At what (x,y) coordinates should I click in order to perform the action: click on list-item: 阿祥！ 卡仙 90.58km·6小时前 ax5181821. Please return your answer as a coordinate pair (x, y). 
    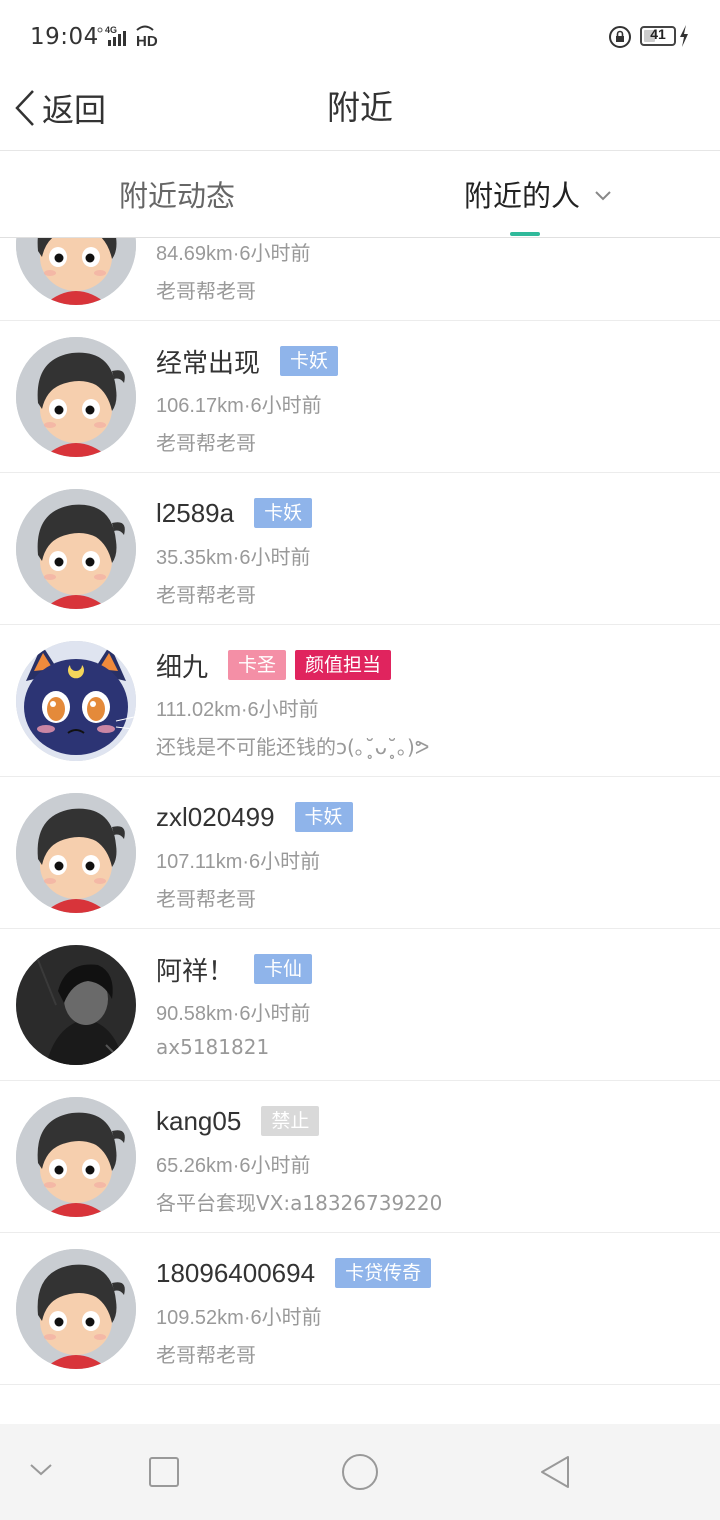
    Looking at the image, I should click on (360, 1005).